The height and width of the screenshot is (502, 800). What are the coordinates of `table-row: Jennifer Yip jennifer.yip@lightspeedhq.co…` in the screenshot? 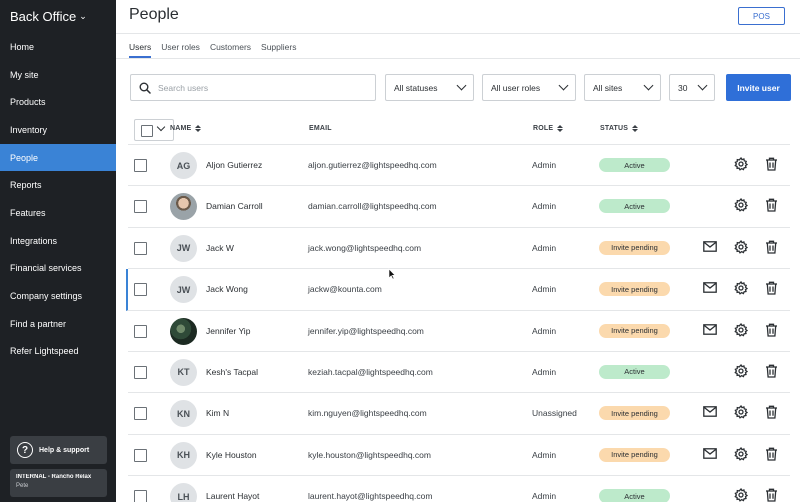 It's located at (459, 331).